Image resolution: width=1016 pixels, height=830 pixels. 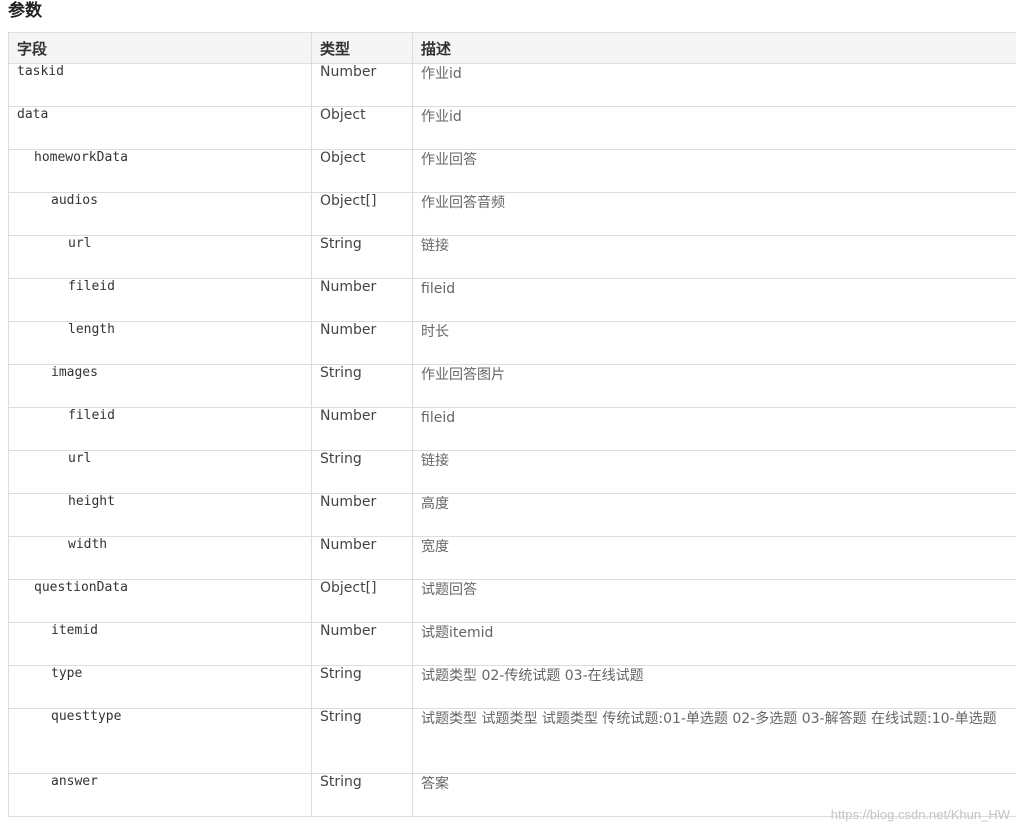 I want to click on field-name: answer, so click(x=160, y=795).